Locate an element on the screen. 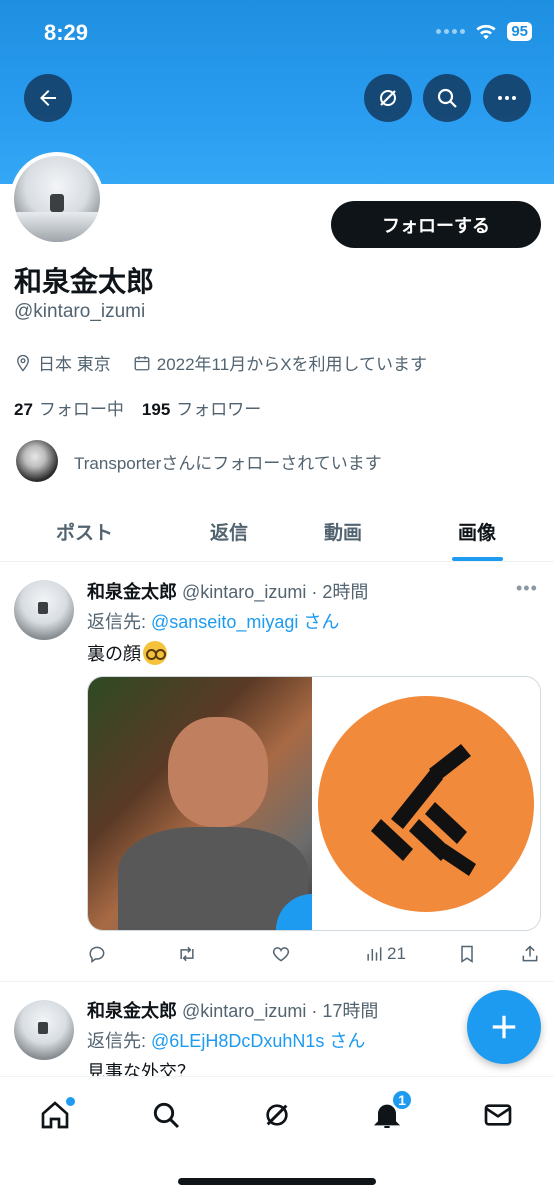 This screenshot has width=554, height=1199. plus-icon is located at coordinates (504, 1027).